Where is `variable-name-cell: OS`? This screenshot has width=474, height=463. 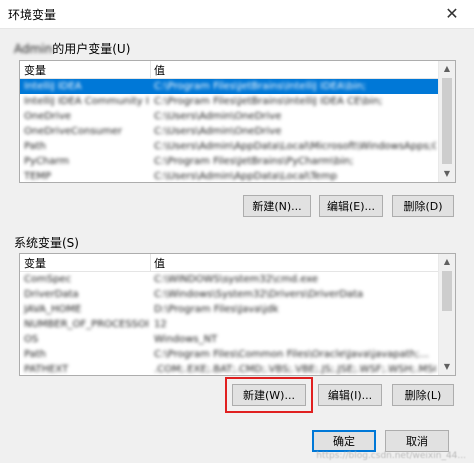
variable-name-cell: OS is located at coordinates (31, 339).